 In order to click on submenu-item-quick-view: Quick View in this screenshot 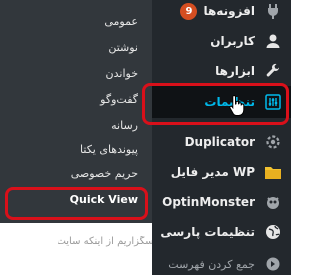, I will do `click(76, 199)`.